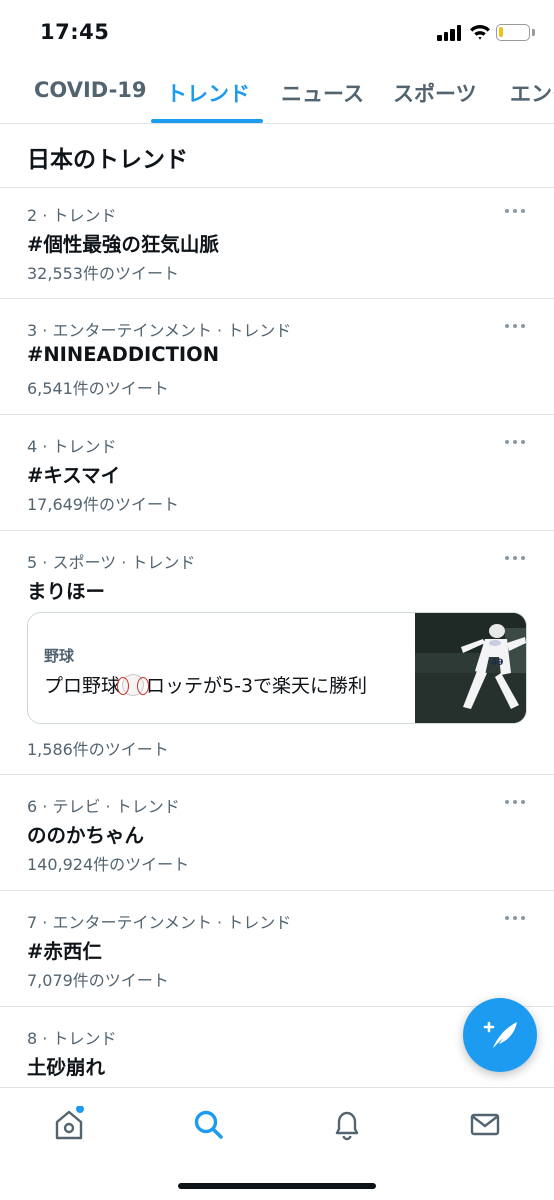  What do you see at coordinates (59, 656) in the screenshot?
I see `news-card-category: 野球` at bounding box center [59, 656].